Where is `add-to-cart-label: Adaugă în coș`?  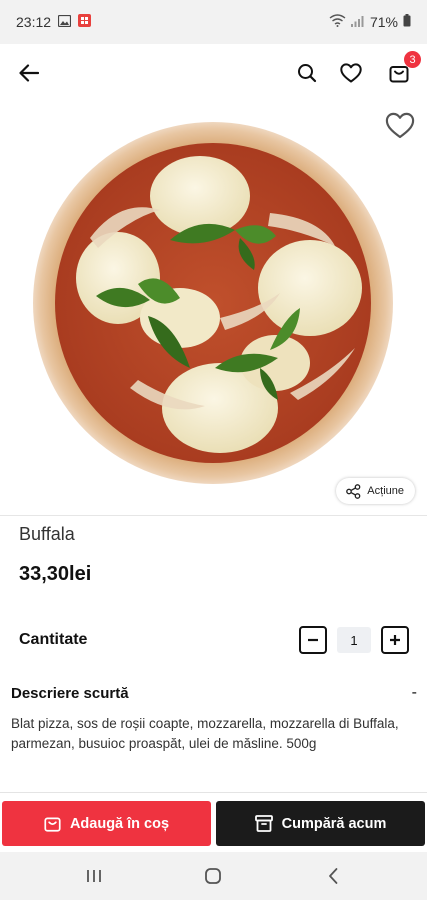
add-to-cart-label: Adaugă în coș is located at coordinates (119, 823).